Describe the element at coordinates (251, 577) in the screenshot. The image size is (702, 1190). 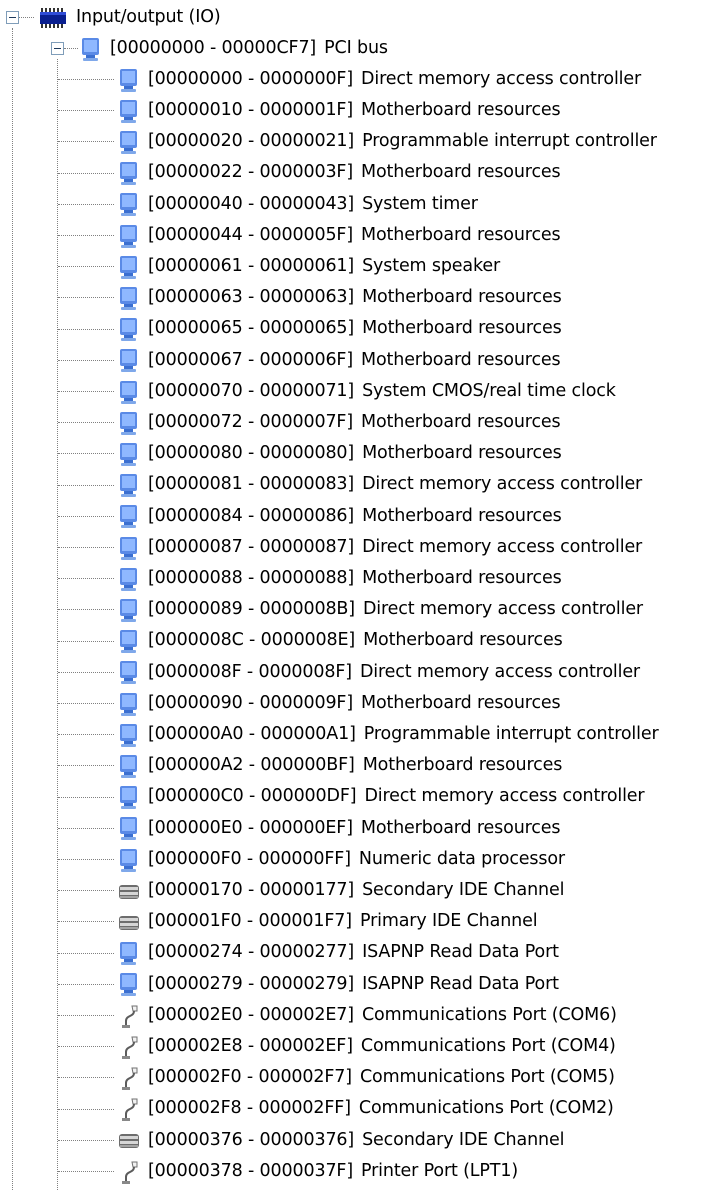
I see `resource-range: [00000088 - 00000088]` at that location.